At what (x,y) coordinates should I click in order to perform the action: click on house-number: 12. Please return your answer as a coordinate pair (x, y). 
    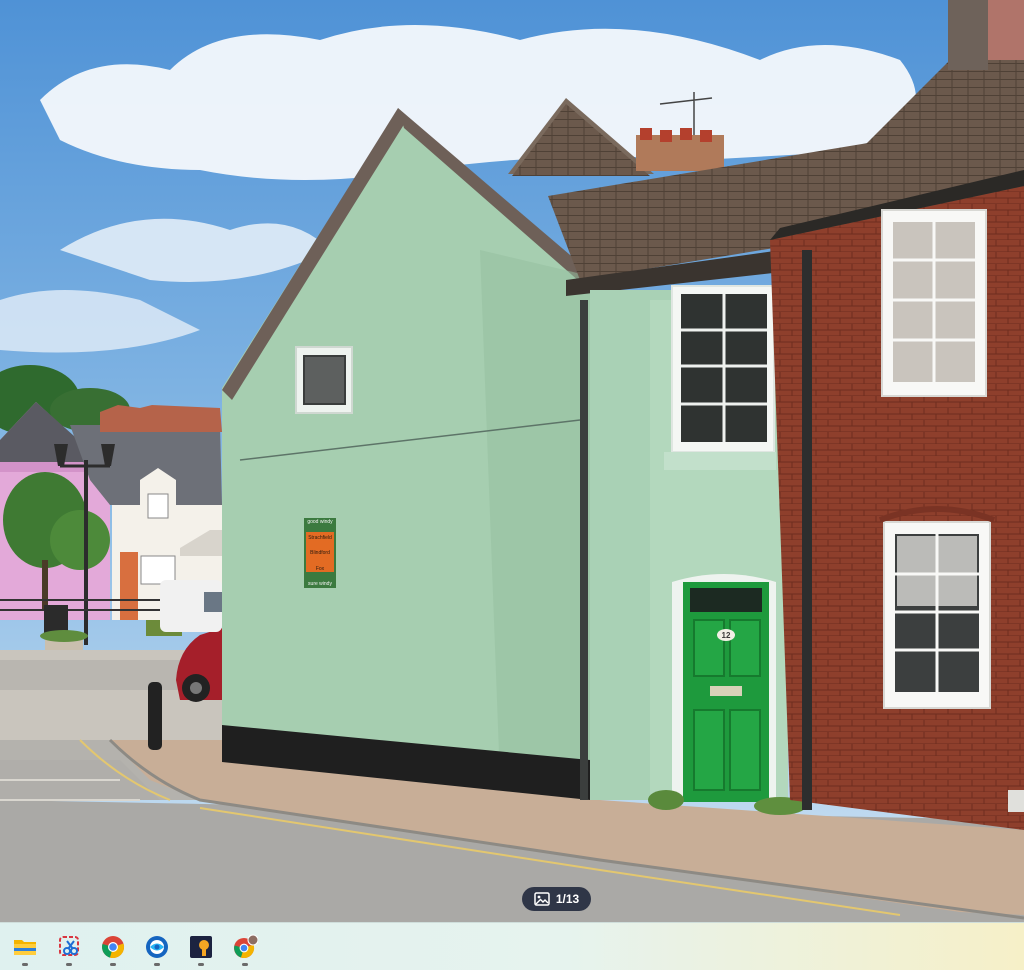
    Looking at the image, I should click on (726, 635).